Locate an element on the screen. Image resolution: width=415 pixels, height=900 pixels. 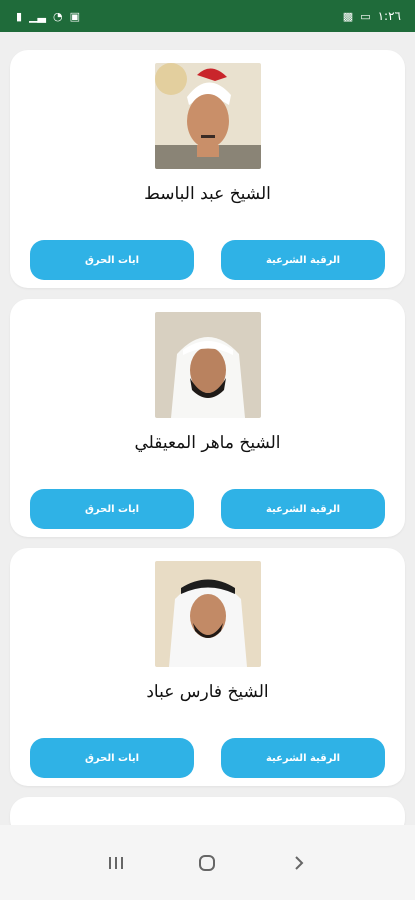
message-icon: ▭ is located at coordinates (365, 16).